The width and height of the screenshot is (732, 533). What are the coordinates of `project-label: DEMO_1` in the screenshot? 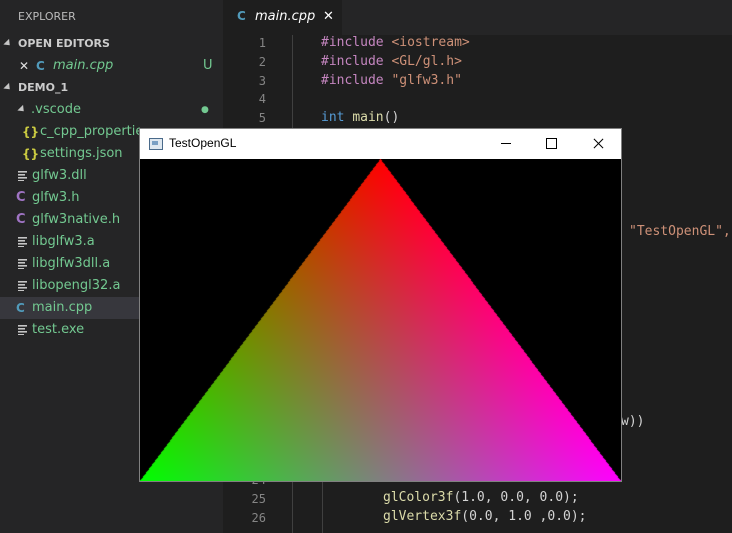 It's located at (43, 87).